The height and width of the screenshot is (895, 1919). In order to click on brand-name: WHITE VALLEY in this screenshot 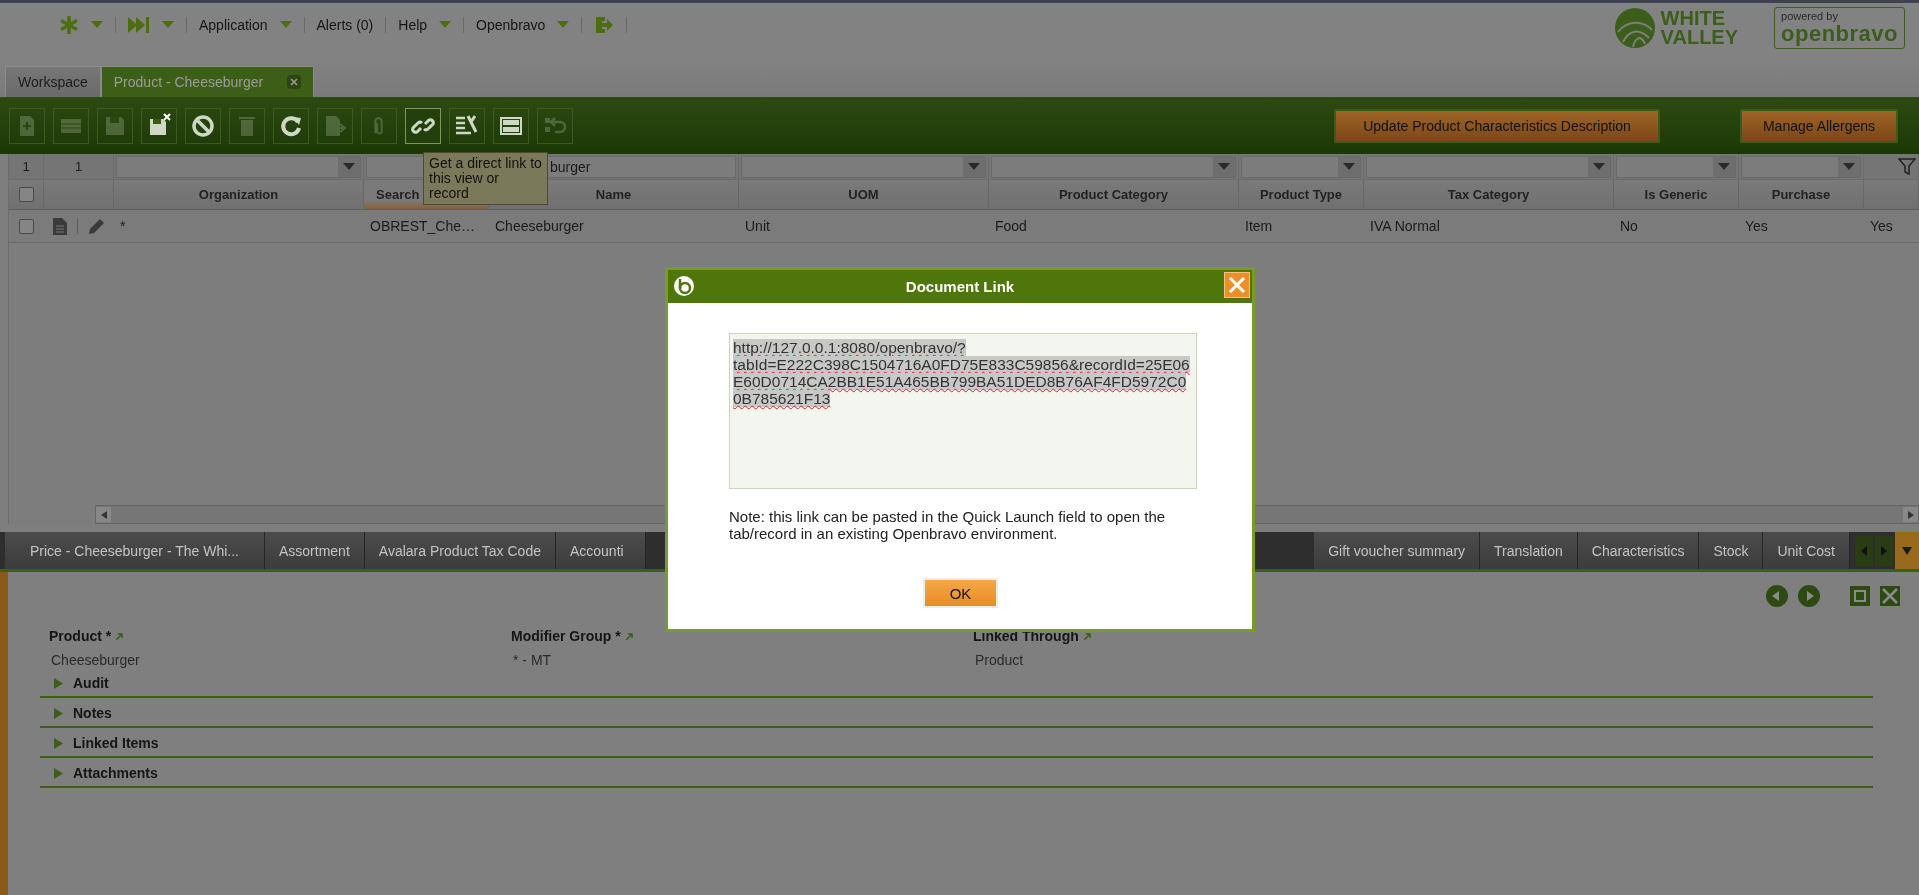, I will do `click(1699, 28)`.